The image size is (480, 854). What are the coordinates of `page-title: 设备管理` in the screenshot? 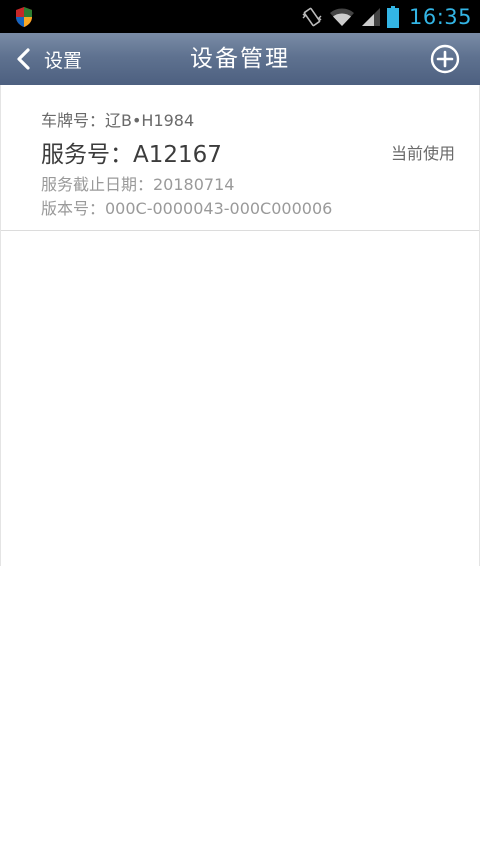 It's located at (240, 59).